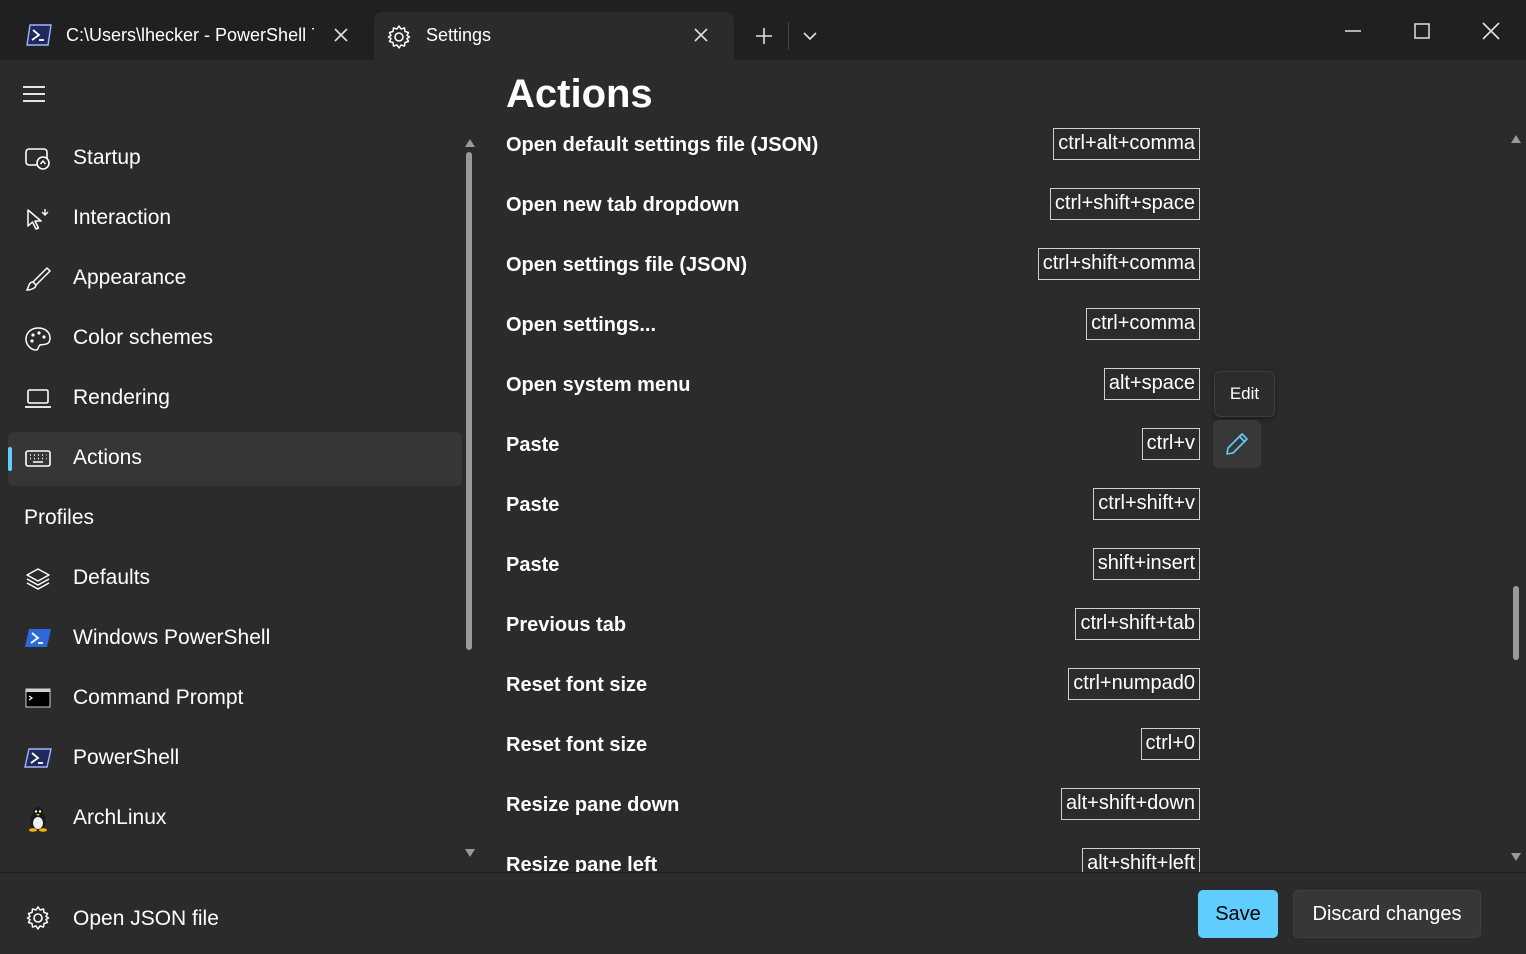  Describe the element at coordinates (122, 217) in the screenshot. I see `nav-item-label: Interaction` at that location.